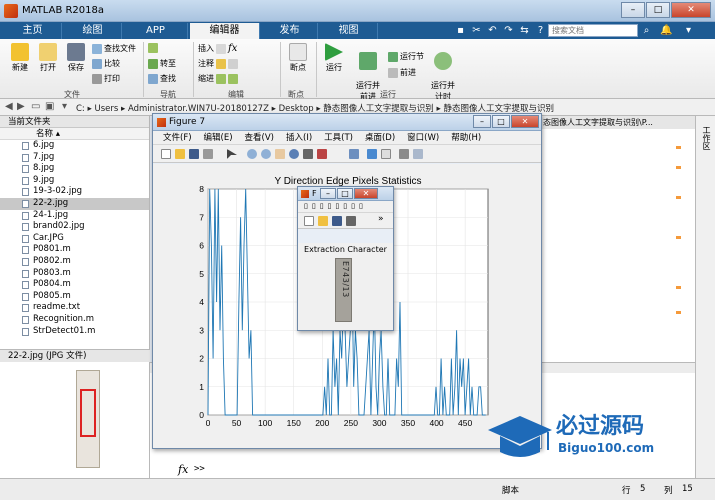  What do you see at coordinates (476, 30) in the screenshot?
I see `cut-icon: ✂` at bounding box center [476, 30].